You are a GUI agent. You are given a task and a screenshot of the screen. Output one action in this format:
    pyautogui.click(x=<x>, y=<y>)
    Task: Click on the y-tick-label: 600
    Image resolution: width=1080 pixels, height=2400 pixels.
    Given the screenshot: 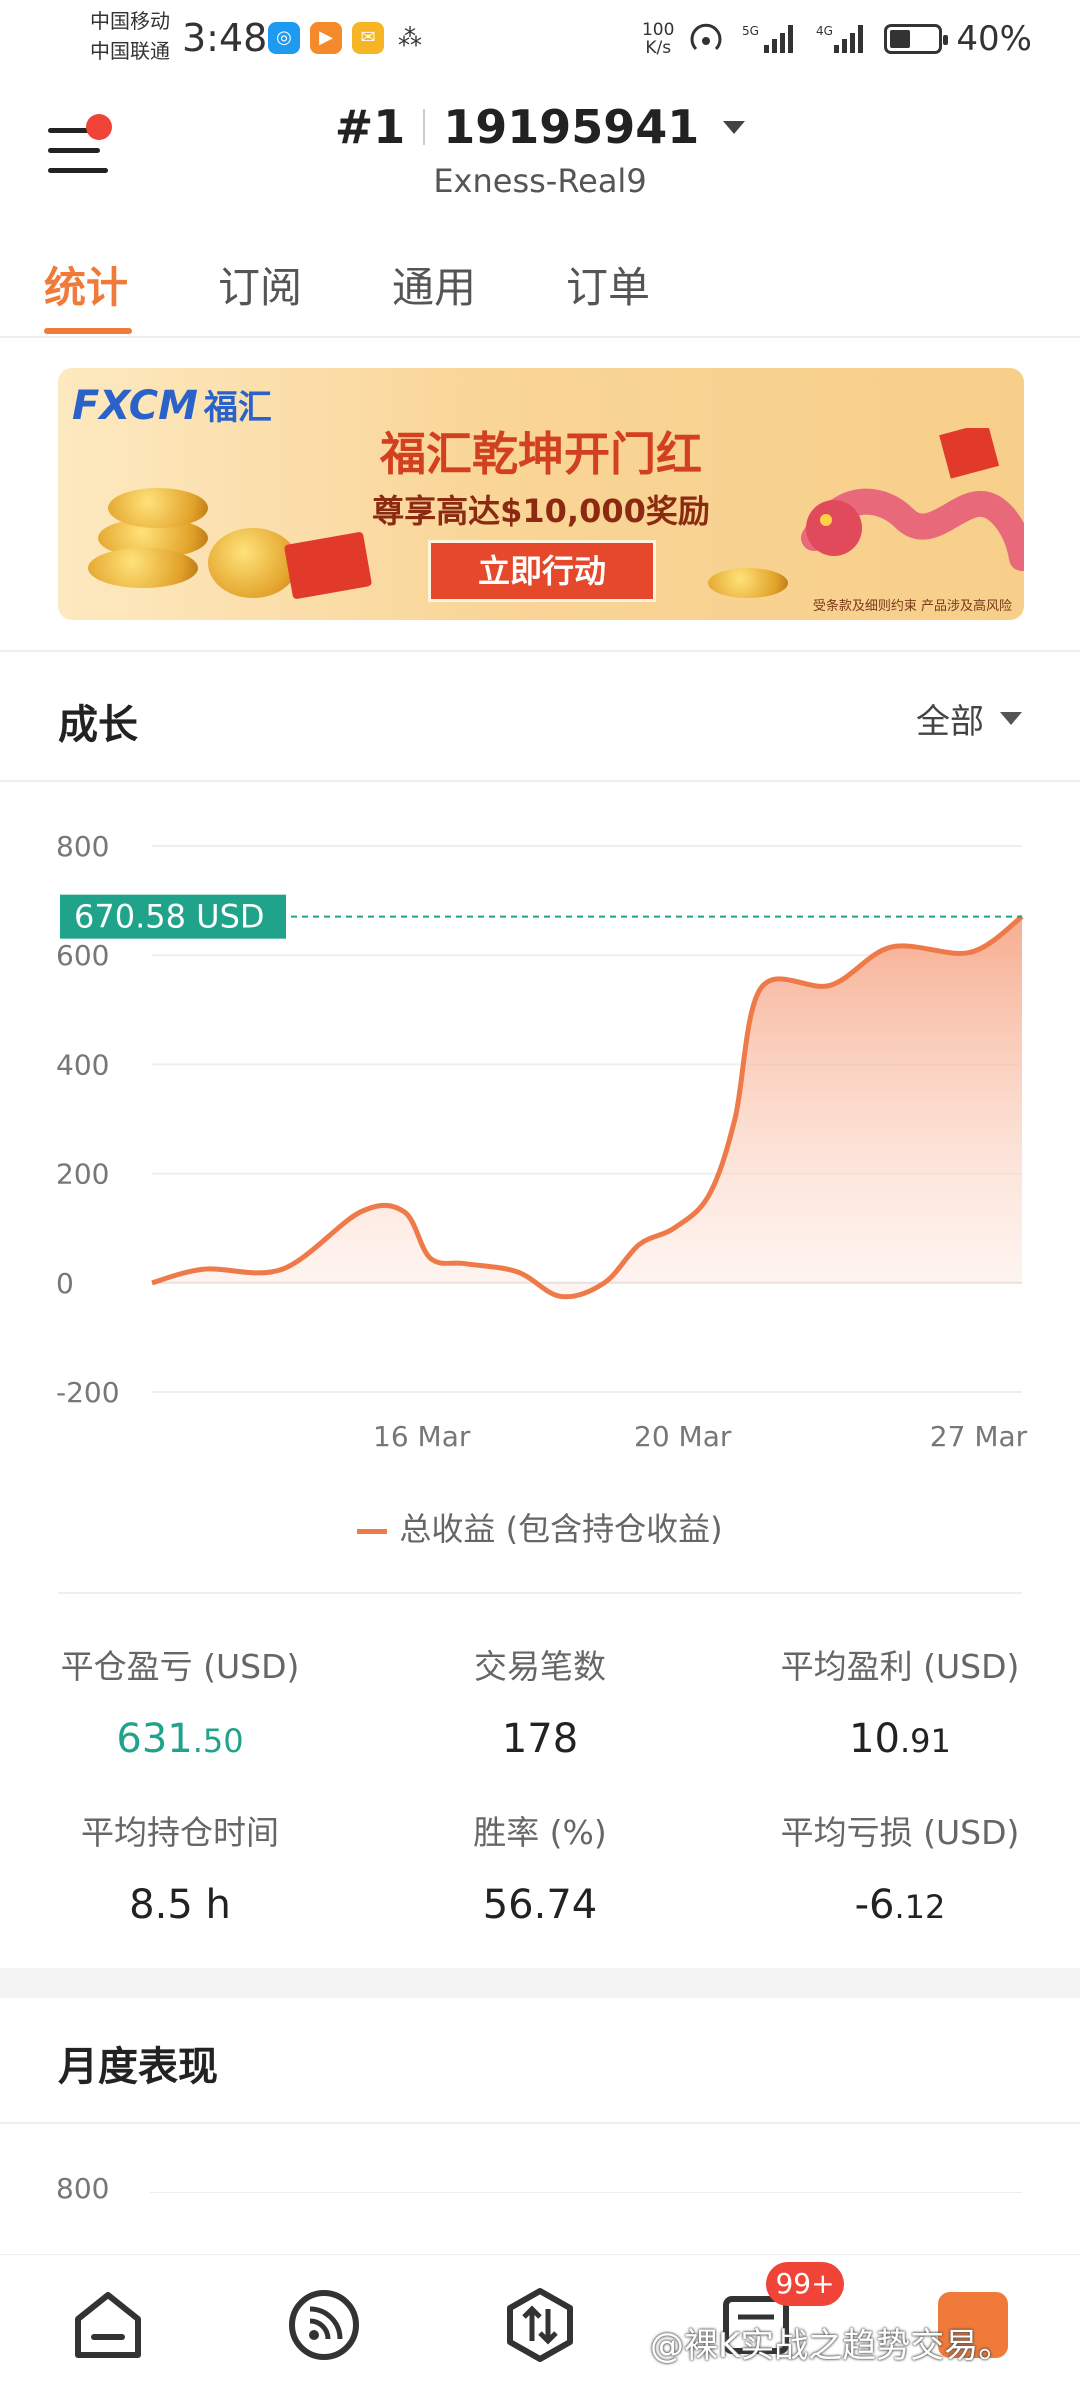 What is the action you would take?
    pyautogui.click(x=82, y=955)
    